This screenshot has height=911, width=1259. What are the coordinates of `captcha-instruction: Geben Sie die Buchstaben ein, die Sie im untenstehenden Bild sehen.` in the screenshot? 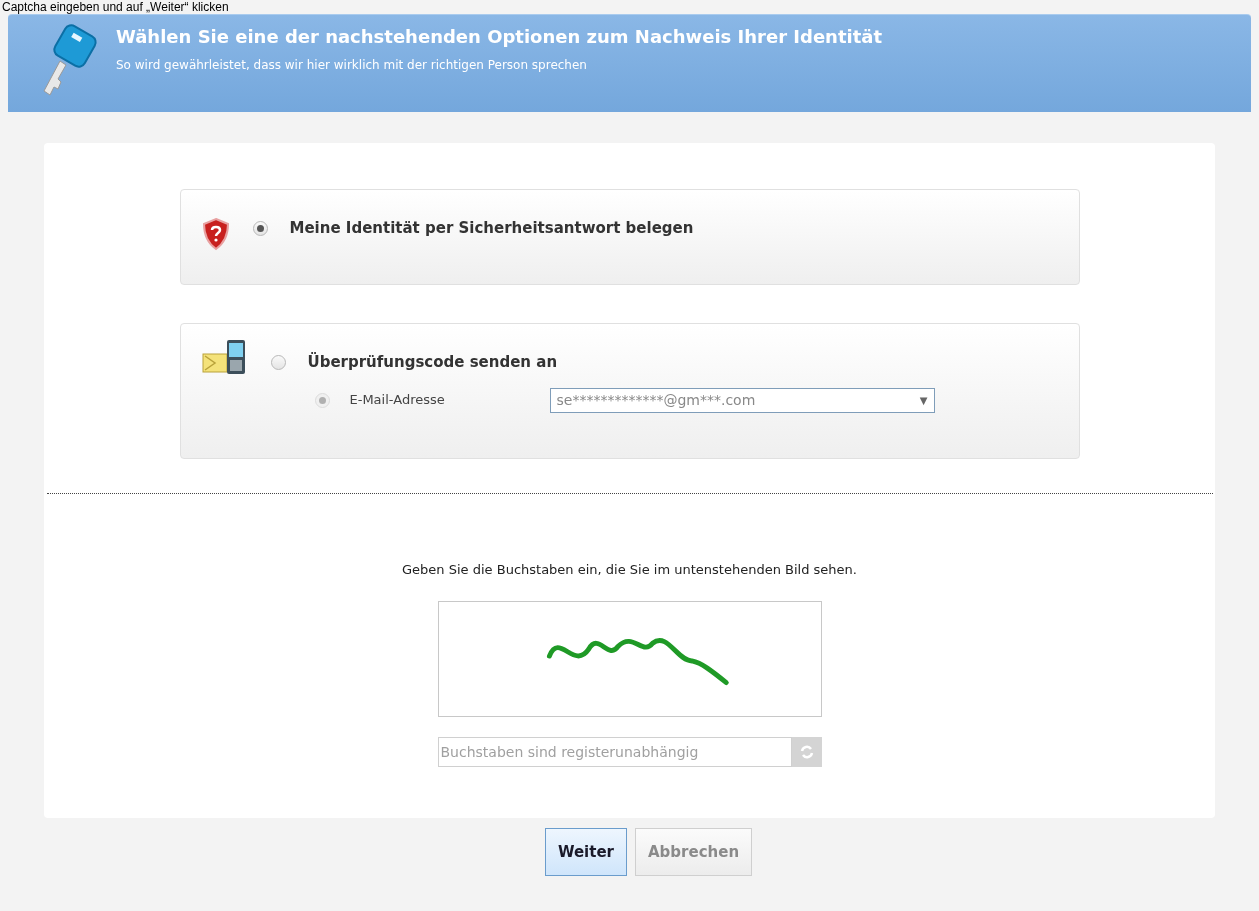 It's located at (629, 570).